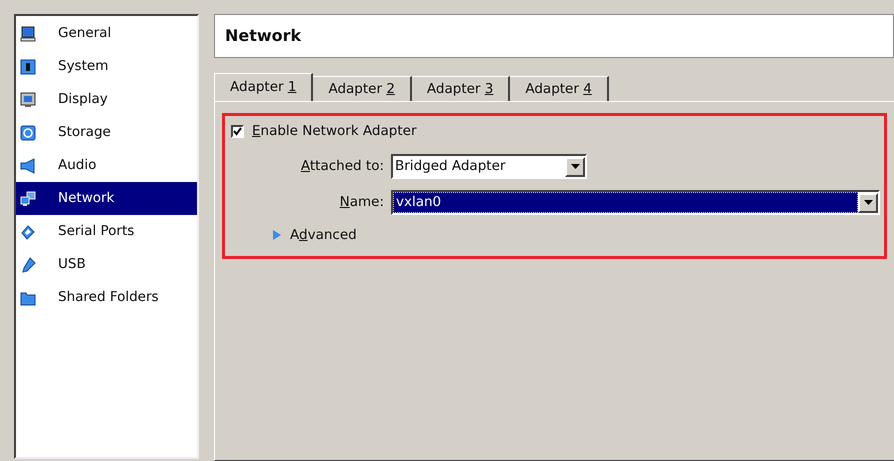 Image resolution: width=894 pixels, height=461 pixels. Describe the element at coordinates (28, 232) in the screenshot. I see `plug-icon` at that location.